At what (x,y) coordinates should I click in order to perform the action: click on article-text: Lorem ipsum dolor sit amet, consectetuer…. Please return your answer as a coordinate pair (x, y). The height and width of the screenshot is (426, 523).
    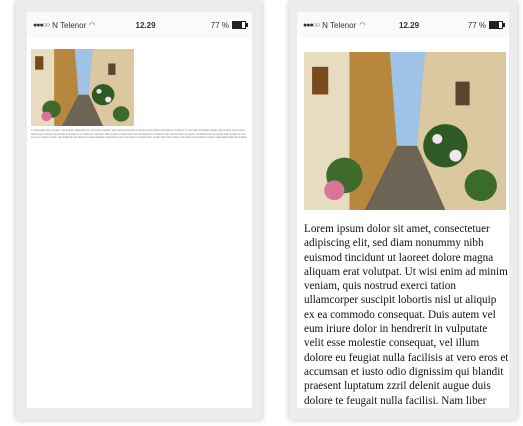
    Looking at the image, I should click on (139, 134).